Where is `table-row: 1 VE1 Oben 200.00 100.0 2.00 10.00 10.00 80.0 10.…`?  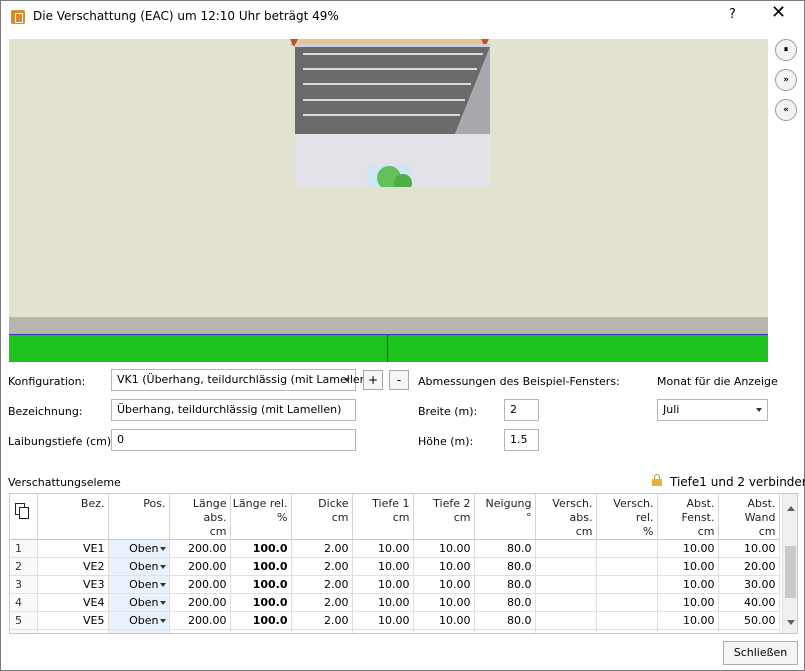
table-row: 1 VE1 Oben 200.00 100.0 2.00 10.00 10.00 80.0 10.… is located at coordinates (395, 548).